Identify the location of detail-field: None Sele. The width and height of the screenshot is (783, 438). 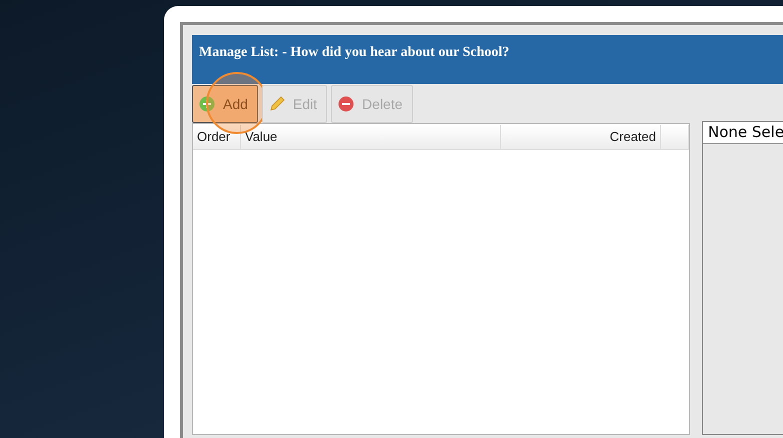
(743, 133).